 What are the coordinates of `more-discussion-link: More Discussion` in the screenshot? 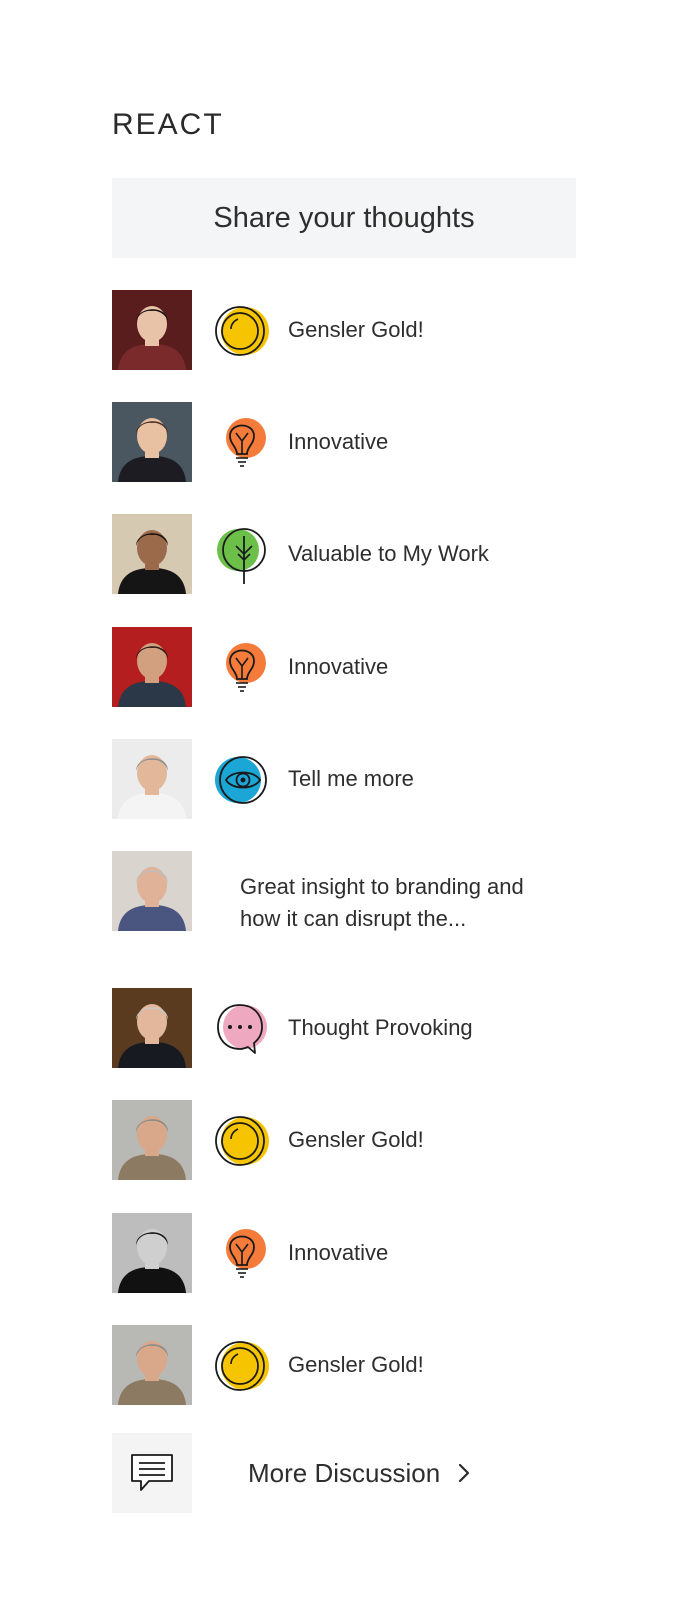 It's located at (359, 1473).